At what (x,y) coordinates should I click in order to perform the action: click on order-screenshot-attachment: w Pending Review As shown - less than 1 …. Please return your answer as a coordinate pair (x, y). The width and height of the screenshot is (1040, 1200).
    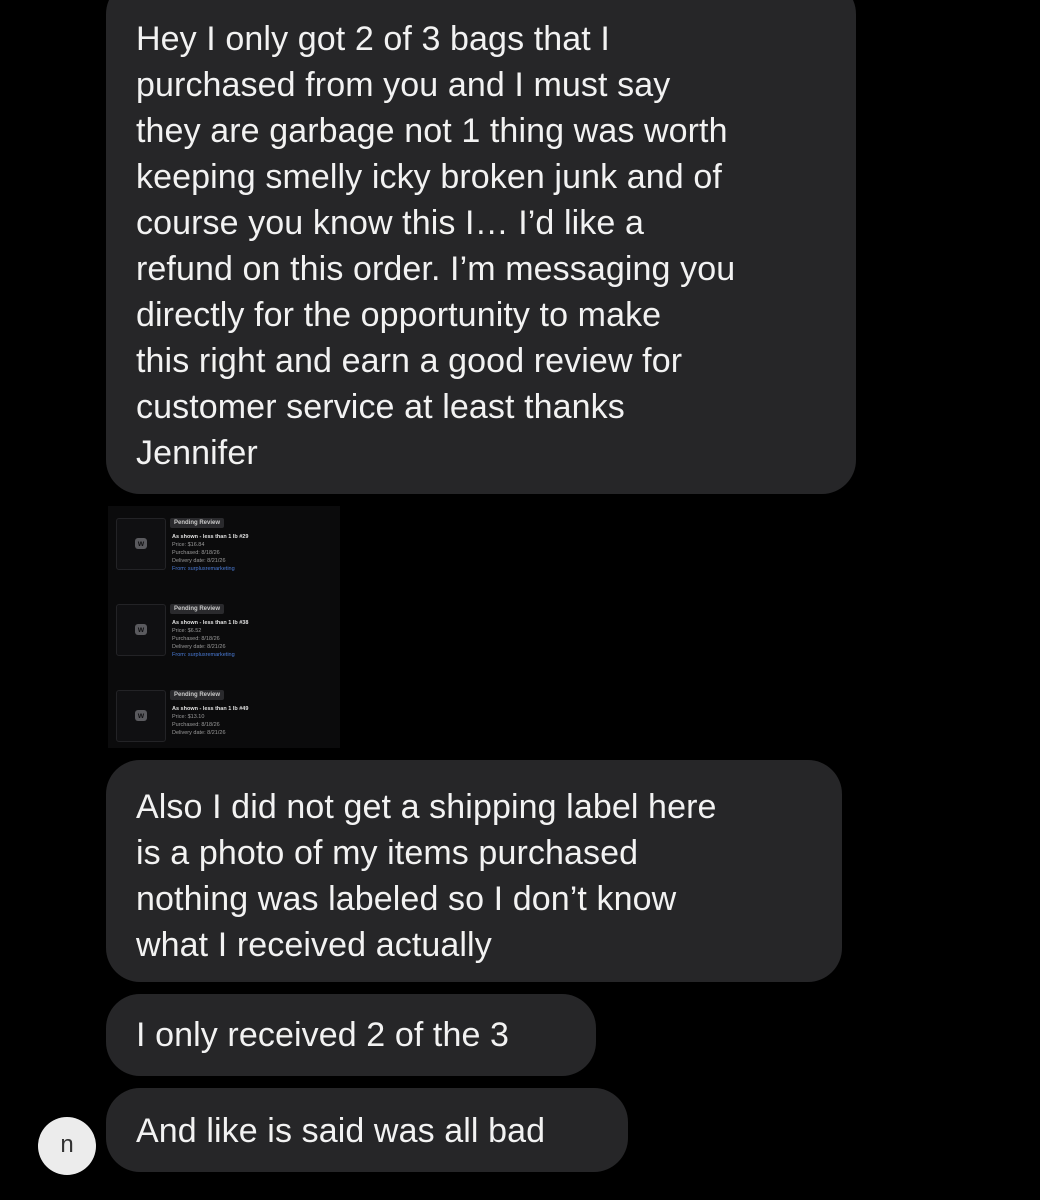
    Looking at the image, I should click on (224, 627).